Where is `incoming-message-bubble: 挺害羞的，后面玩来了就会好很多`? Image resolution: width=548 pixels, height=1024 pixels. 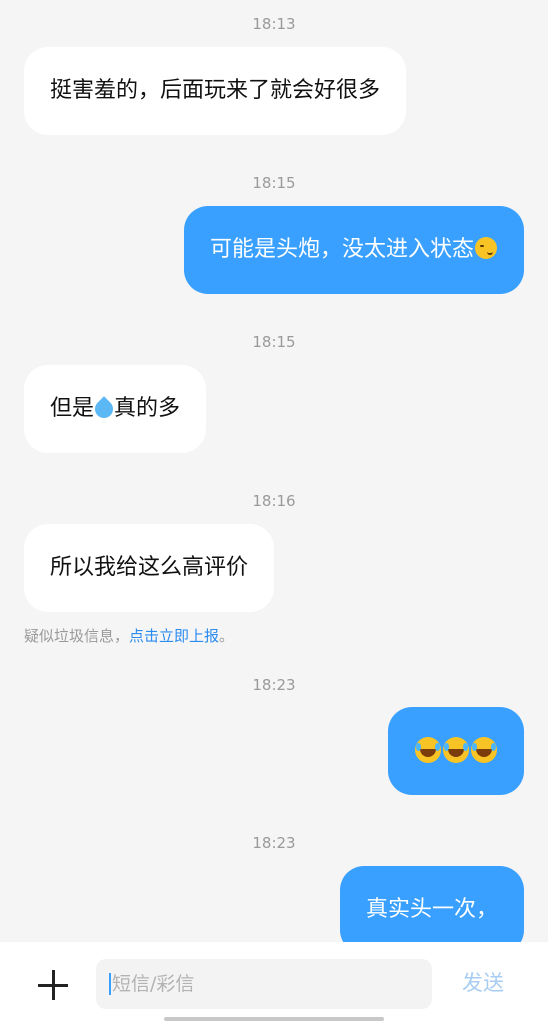 incoming-message-bubble: 挺害羞的，后面玩来了就会好很多 is located at coordinates (215, 91).